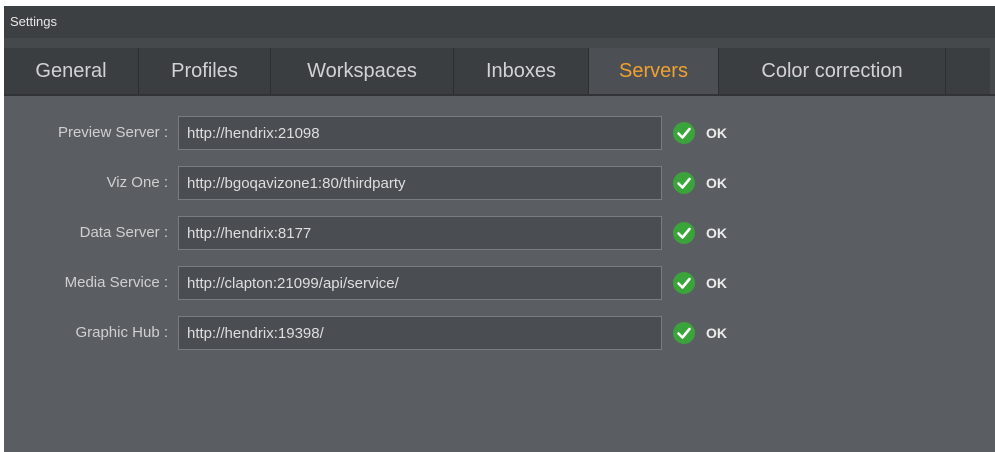  What do you see at coordinates (420, 333) in the screenshot?
I see `graphic-hub-field` at bounding box center [420, 333].